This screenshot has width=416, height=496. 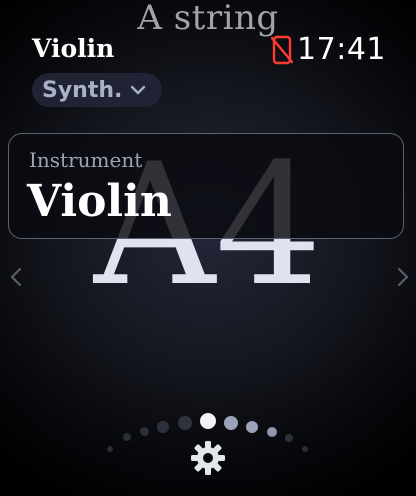 I want to click on instrument-card-value: Violin, so click(x=99, y=201).